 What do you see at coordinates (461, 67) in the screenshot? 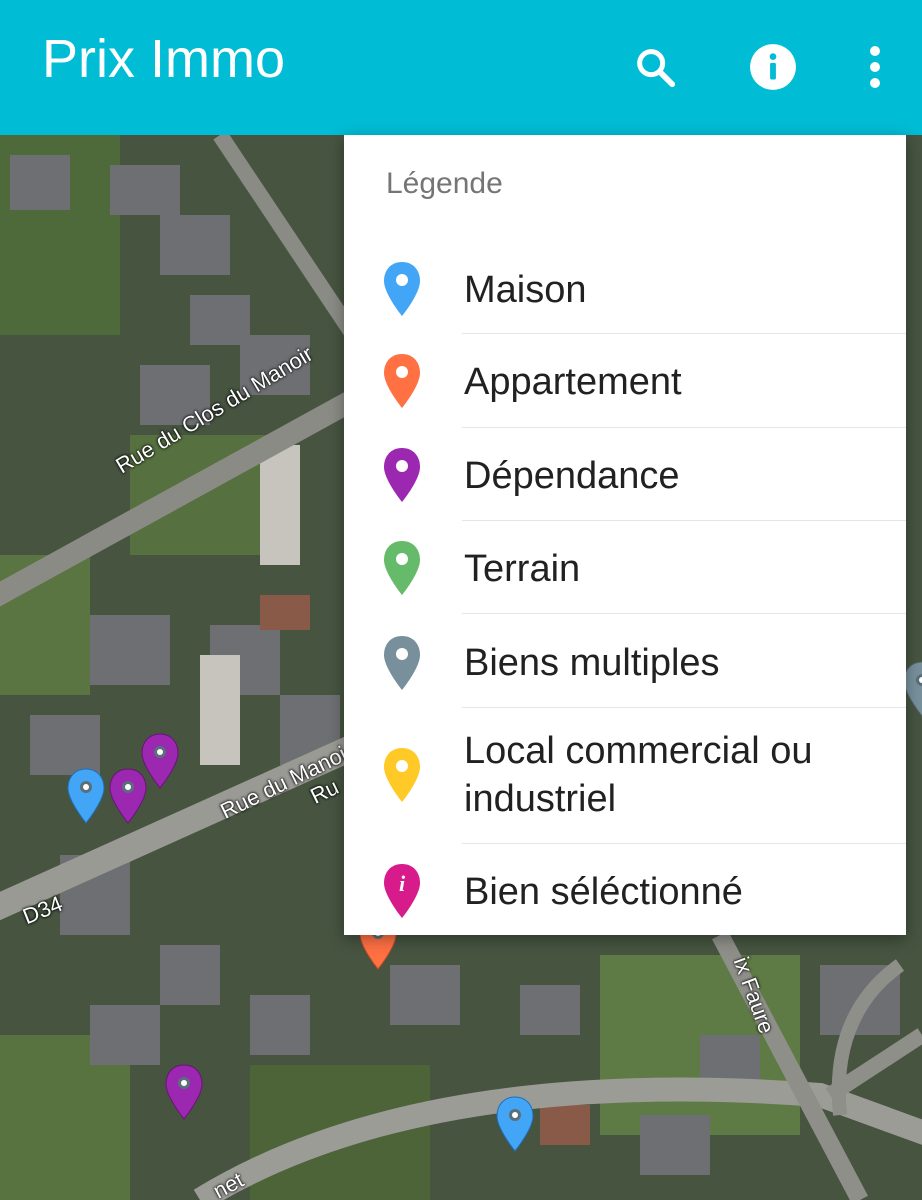
I see `app-bar: Prix Immo` at bounding box center [461, 67].